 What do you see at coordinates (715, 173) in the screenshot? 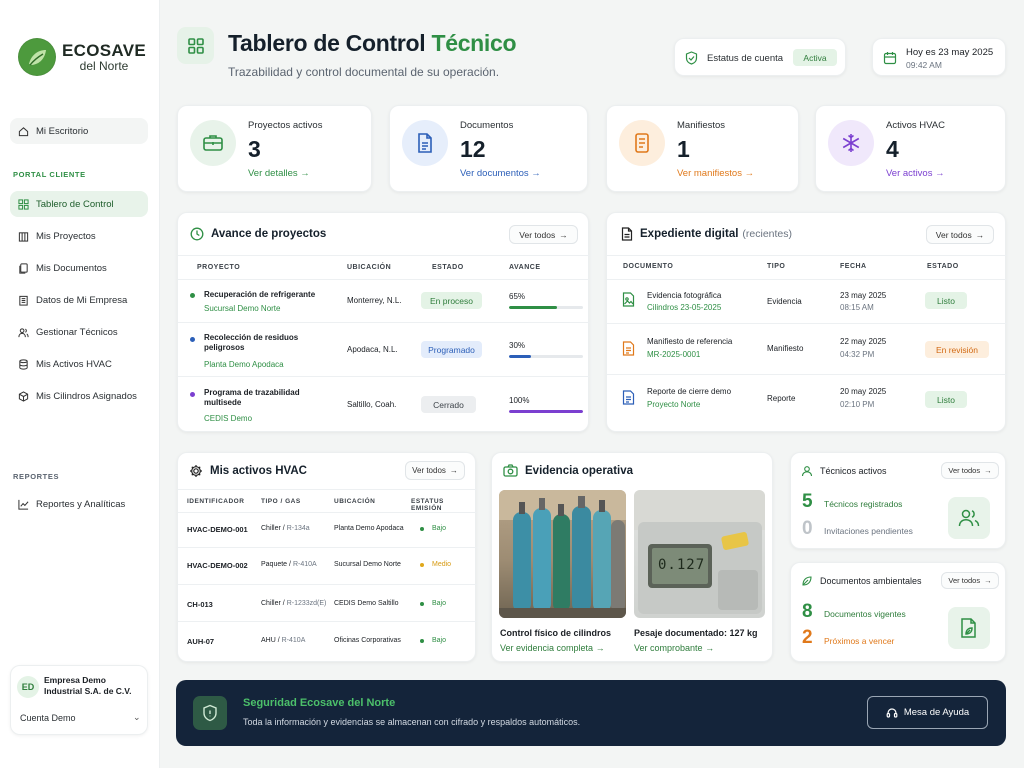
I see `stat-link: Ver manifiestos →` at bounding box center [715, 173].